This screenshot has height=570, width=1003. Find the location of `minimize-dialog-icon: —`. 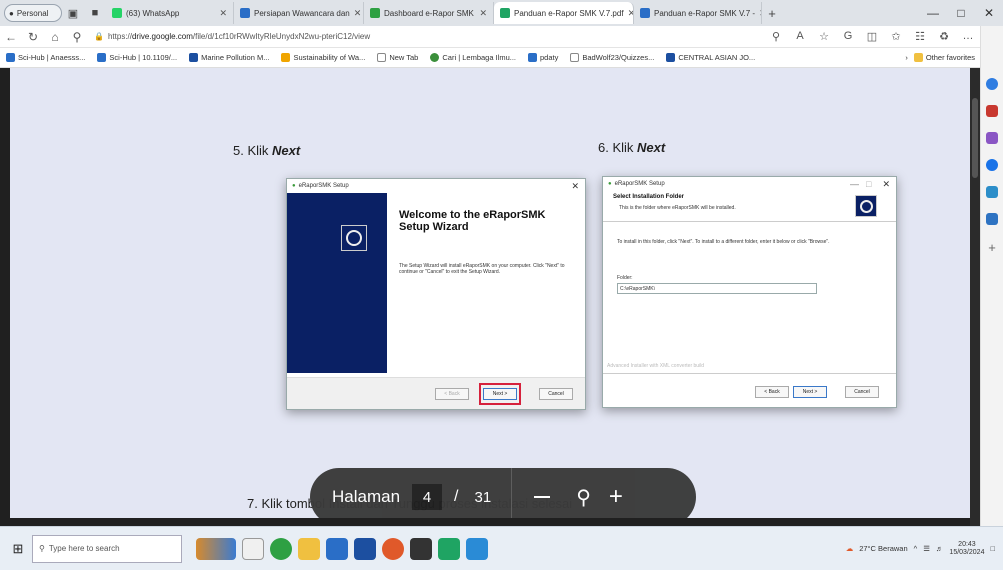

minimize-dialog-icon: — is located at coordinates (854, 184).